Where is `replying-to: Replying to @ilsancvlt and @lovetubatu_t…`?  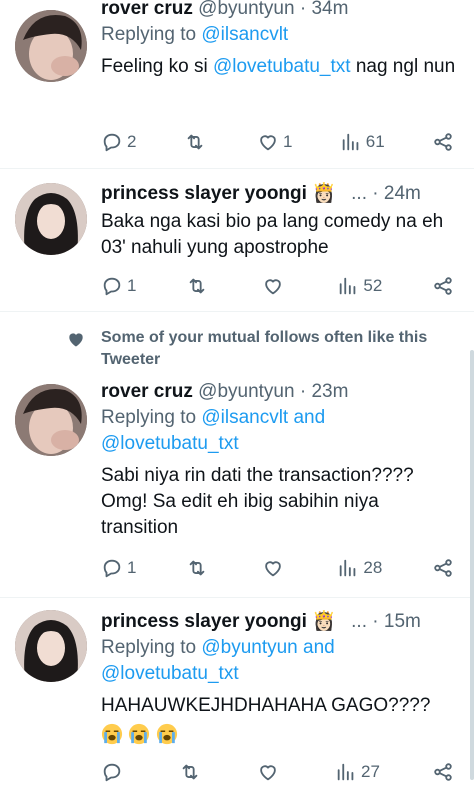 replying-to: Replying to @ilsancvlt and @lovetubatu_t… is located at coordinates (282, 431).